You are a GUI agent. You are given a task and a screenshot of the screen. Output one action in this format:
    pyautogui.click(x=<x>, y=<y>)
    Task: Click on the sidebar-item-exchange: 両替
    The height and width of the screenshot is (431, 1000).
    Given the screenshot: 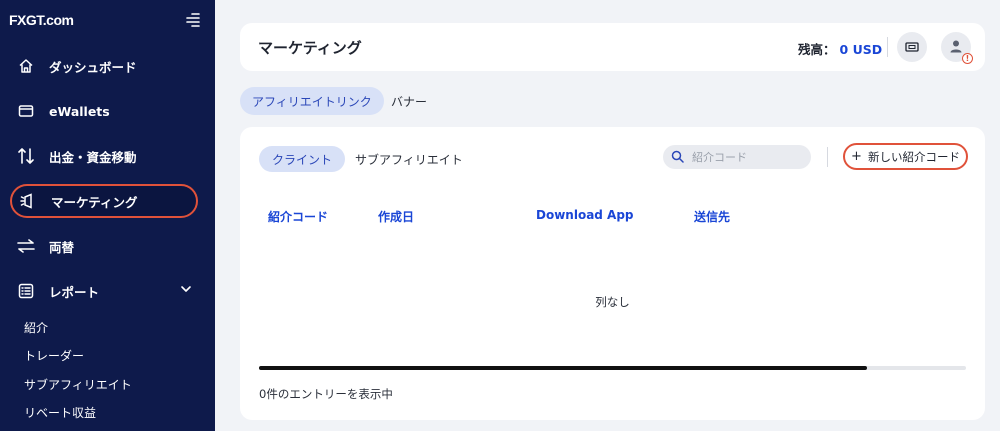 What is the action you would take?
    pyautogui.click(x=104, y=246)
    